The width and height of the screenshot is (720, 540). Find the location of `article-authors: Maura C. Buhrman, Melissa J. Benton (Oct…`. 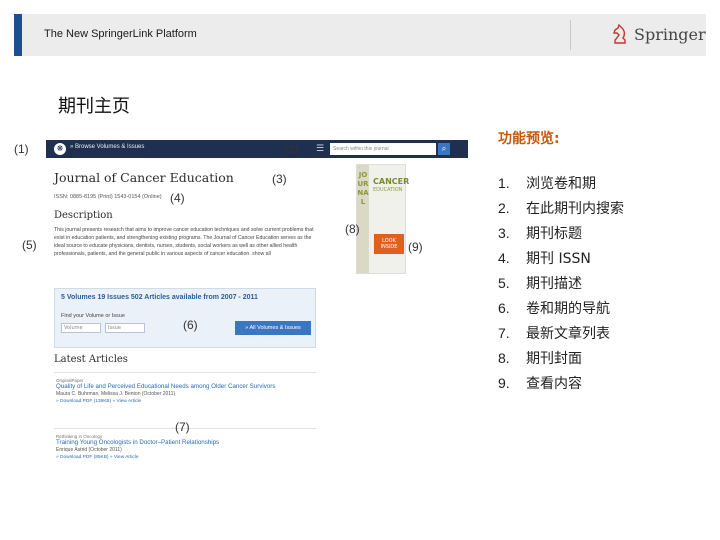

article-authors: Maura C. Buhrman, Melissa J. Benton (Oct… is located at coordinates (116, 394).